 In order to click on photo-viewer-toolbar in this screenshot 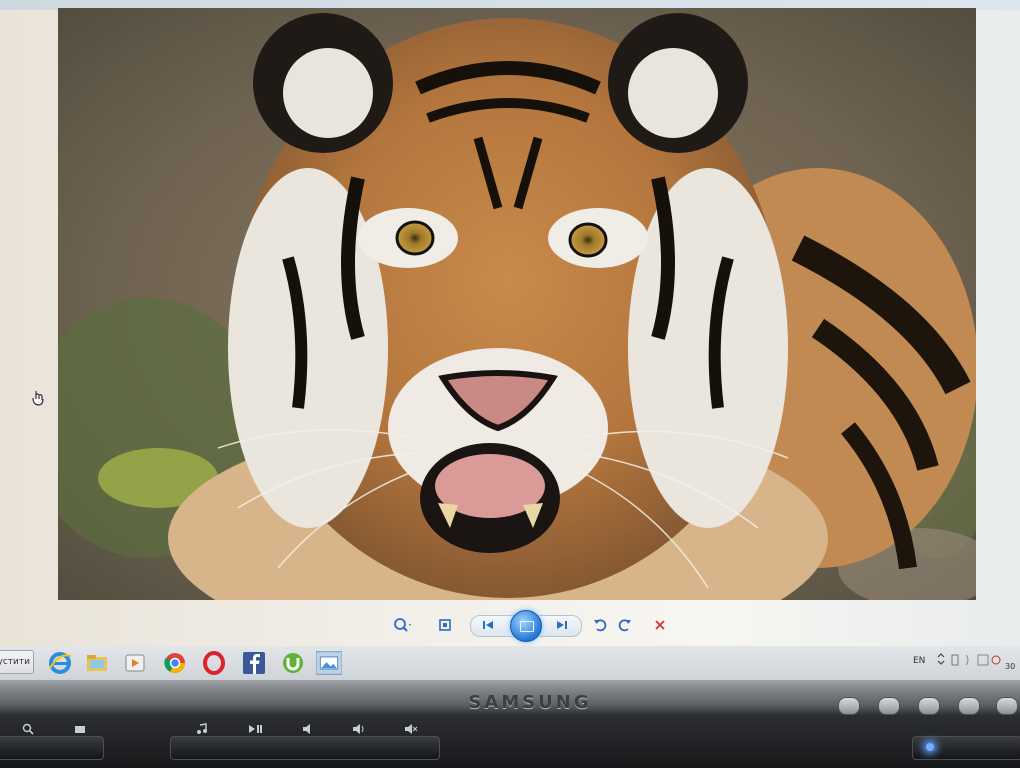, I will do `click(525, 625)`.